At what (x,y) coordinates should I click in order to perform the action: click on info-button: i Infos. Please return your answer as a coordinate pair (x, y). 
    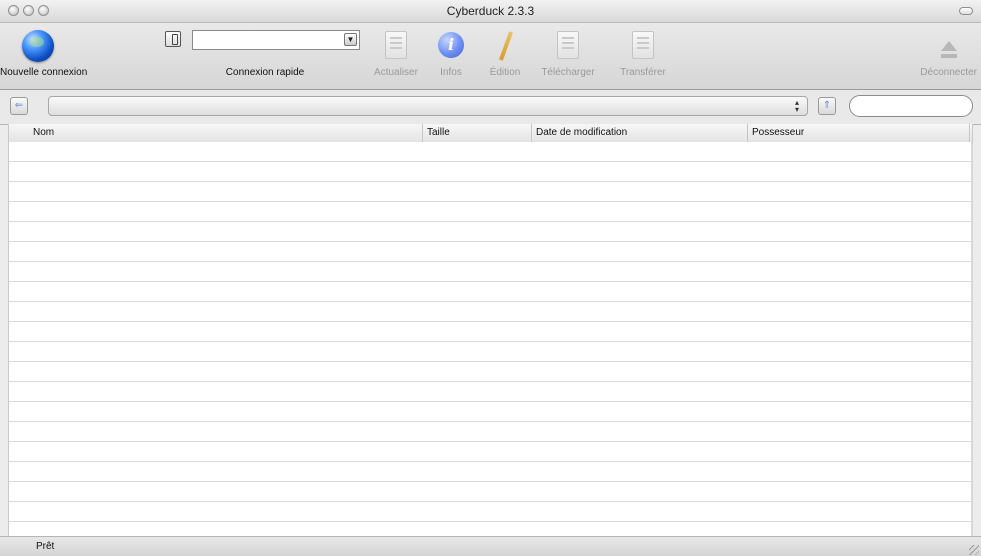
    Looking at the image, I should click on (451, 56).